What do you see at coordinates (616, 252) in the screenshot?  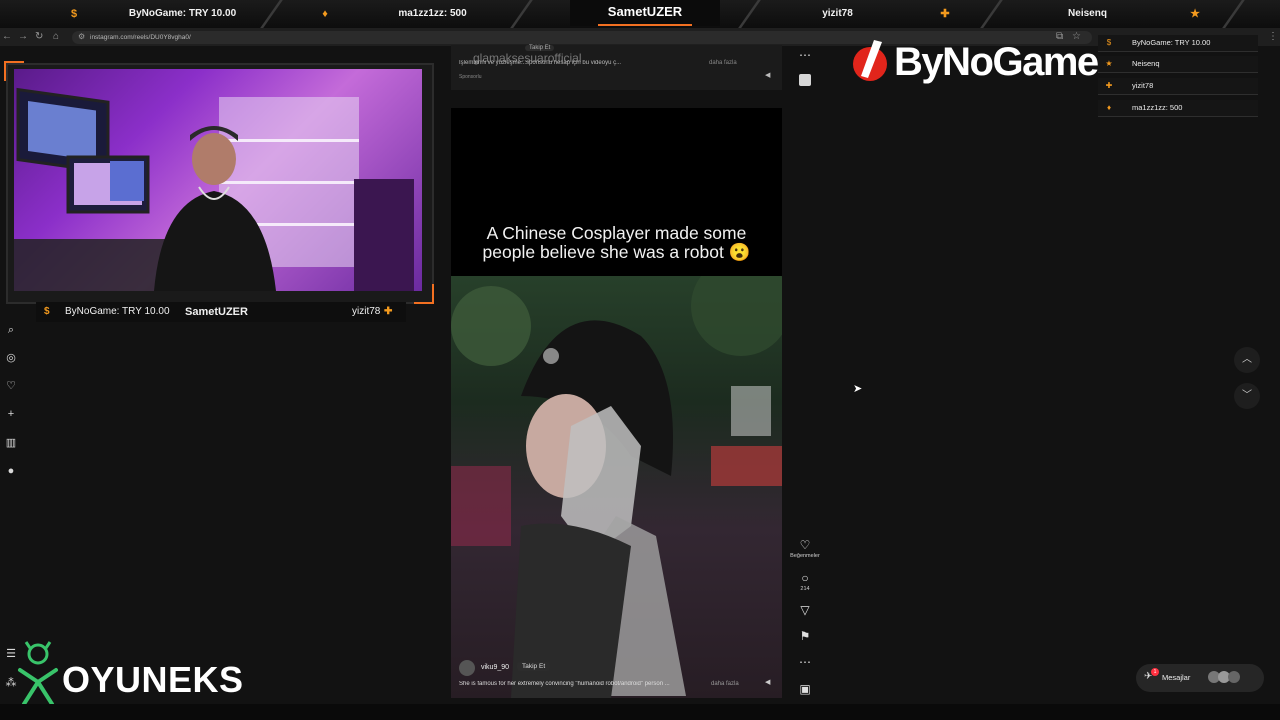 I see `reel-title-line2: people believe she was a robot 😮` at bounding box center [616, 252].